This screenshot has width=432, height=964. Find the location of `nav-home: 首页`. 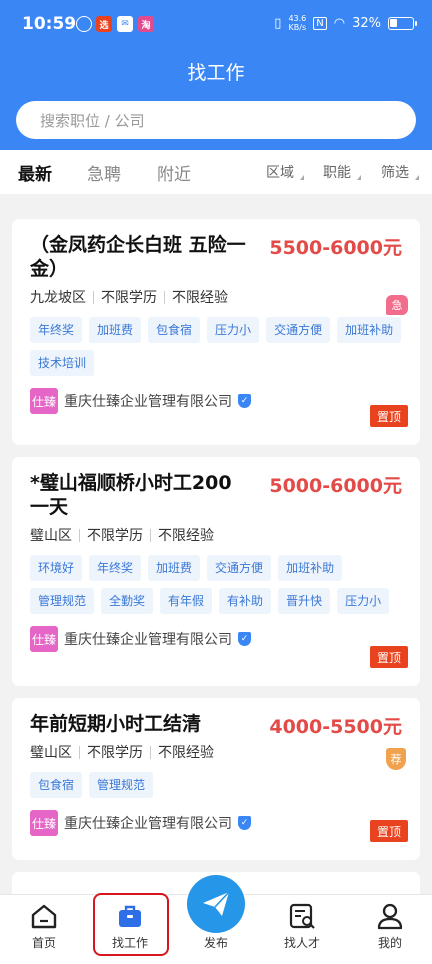

nav-home: 首页 is located at coordinates (44, 926).